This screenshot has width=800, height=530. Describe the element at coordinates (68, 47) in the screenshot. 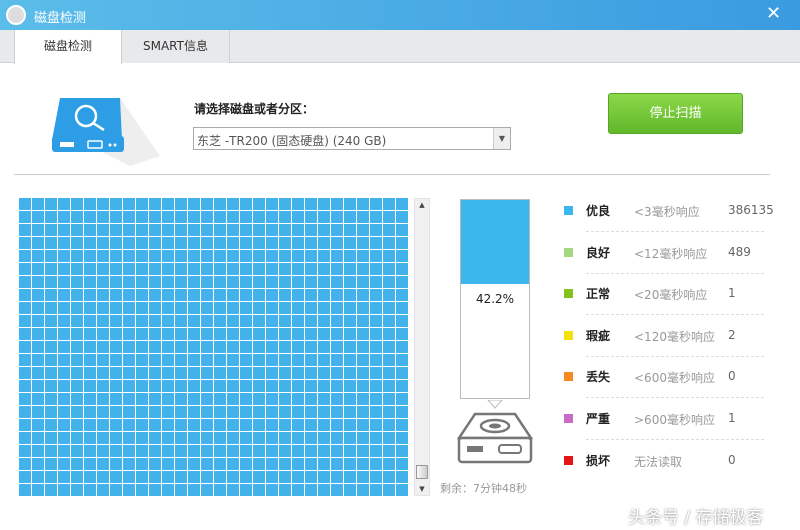

I see `tab-disk-check: 磁盘检测` at that location.